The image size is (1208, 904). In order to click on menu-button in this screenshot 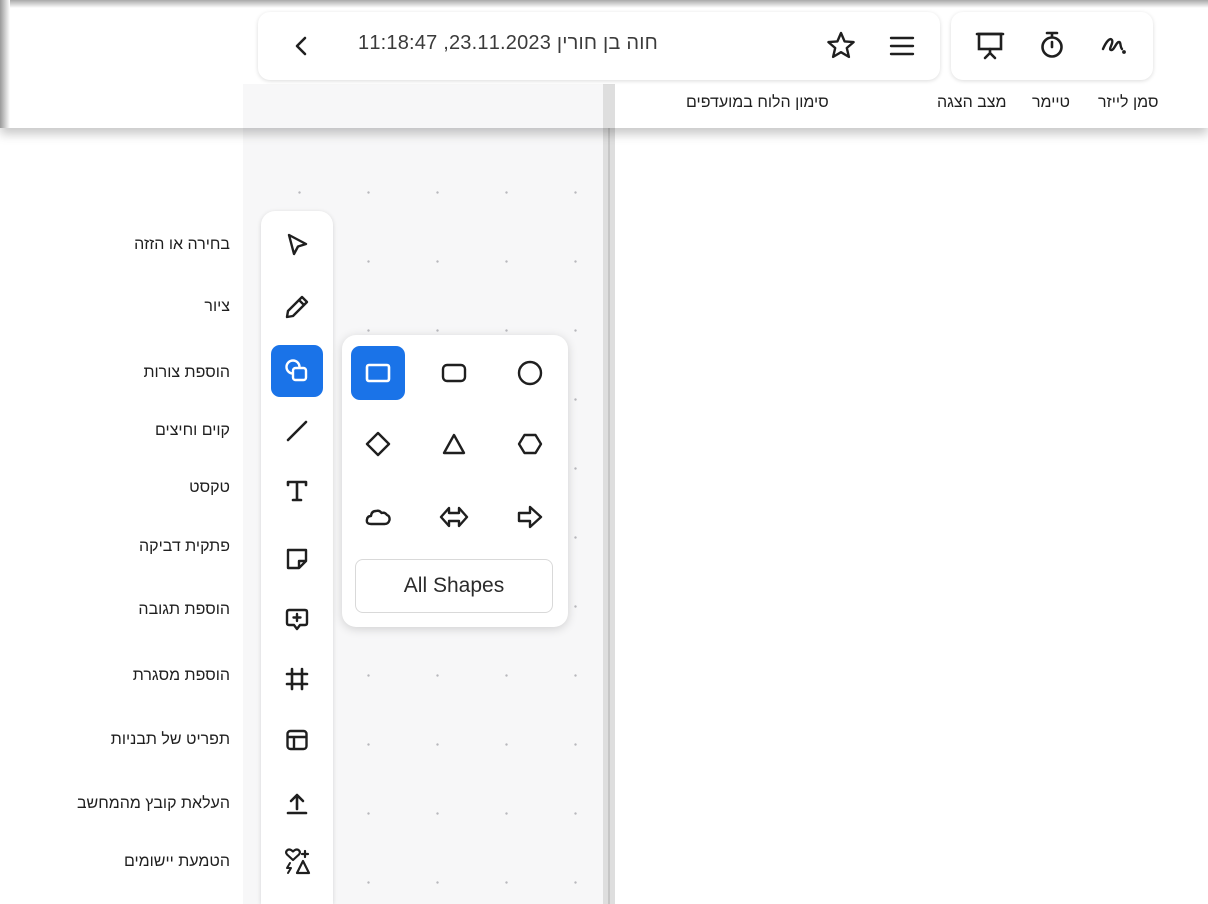, I will do `click(902, 46)`.